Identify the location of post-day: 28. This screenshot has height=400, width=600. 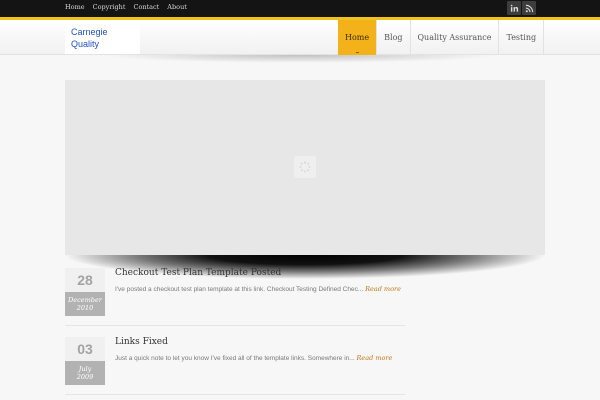
(85, 280).